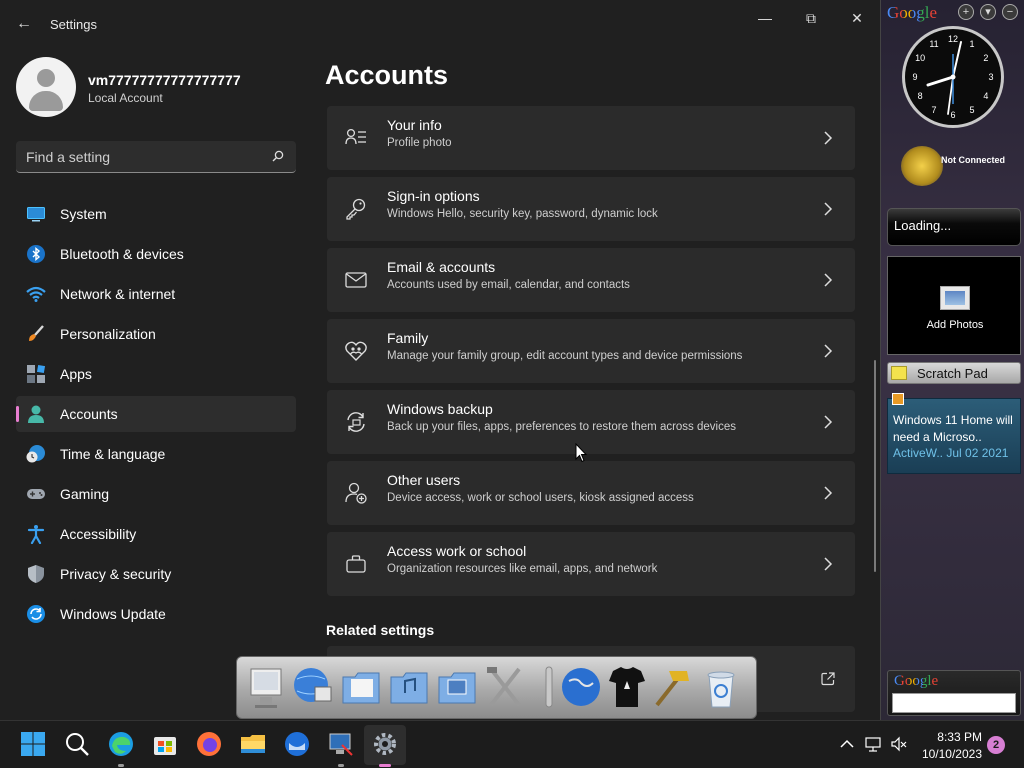 The height and width of the screenshot is (768, 1024). I want to click on sidebar-item-personalization: Personalization, so click(156, 334).